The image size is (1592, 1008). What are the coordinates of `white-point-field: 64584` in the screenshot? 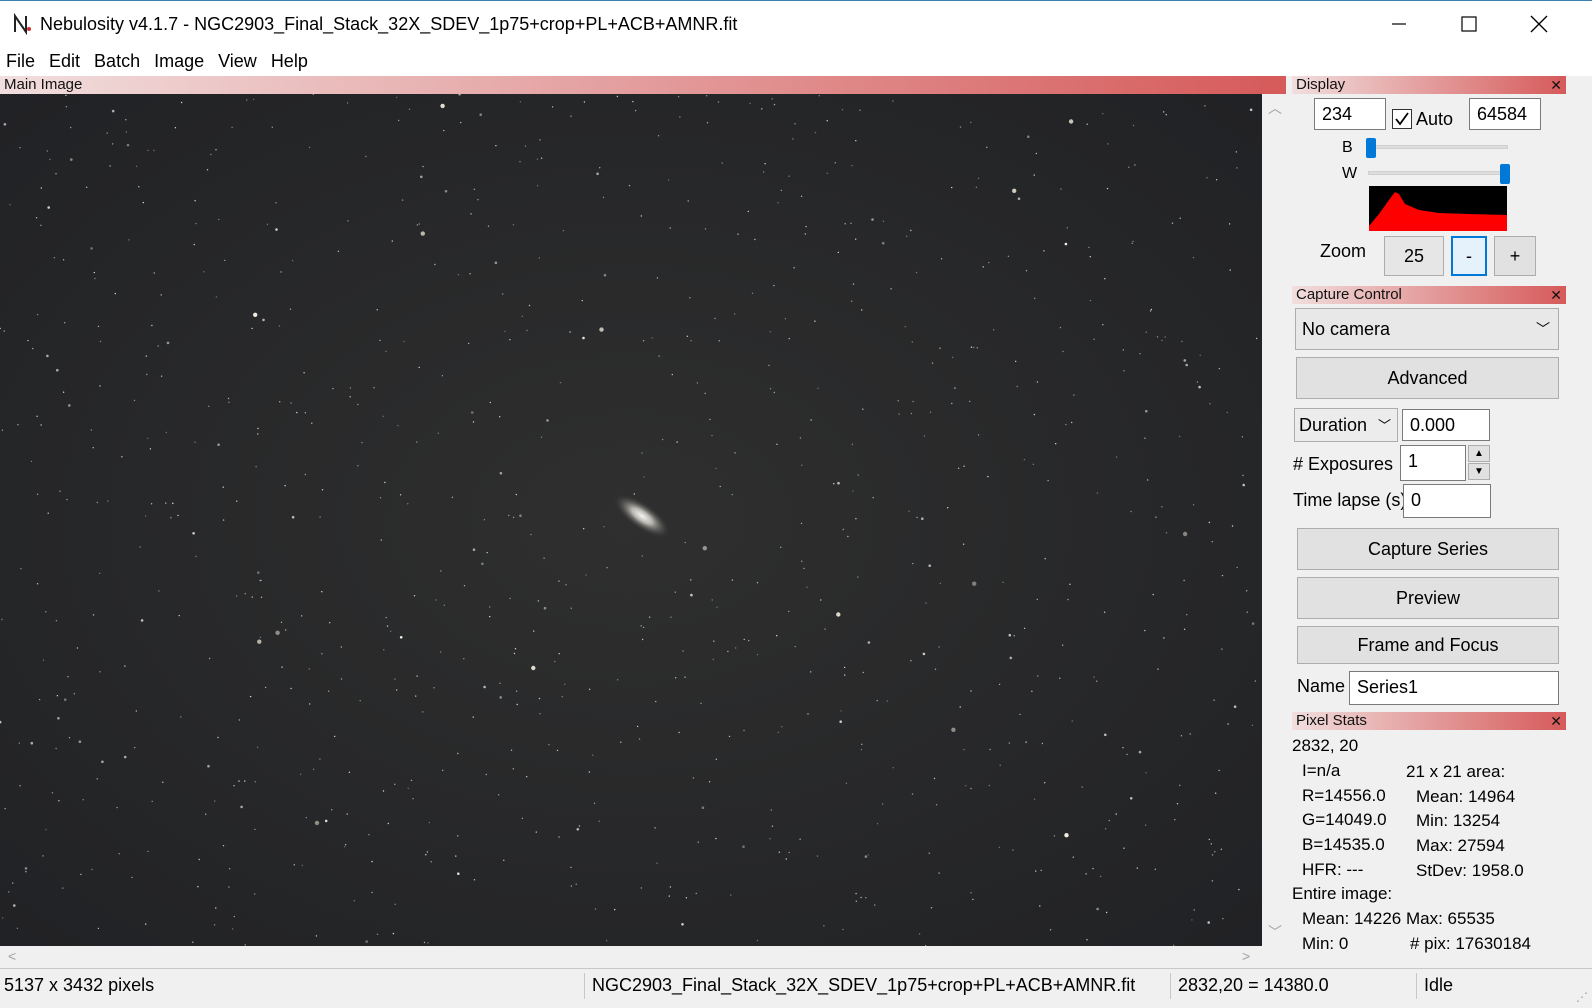 It's located at (1505, 114).